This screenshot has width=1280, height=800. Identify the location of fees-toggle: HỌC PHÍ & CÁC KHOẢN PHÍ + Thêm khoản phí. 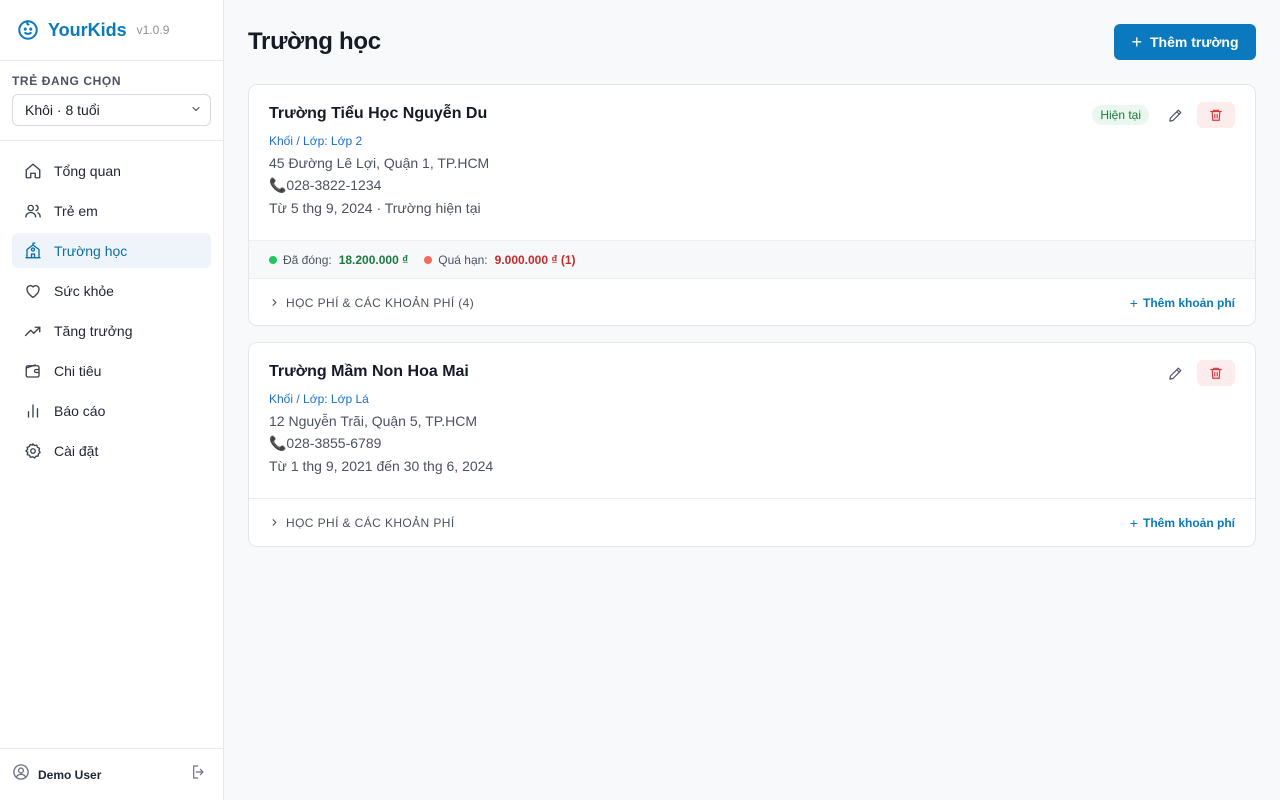
(752, 522).